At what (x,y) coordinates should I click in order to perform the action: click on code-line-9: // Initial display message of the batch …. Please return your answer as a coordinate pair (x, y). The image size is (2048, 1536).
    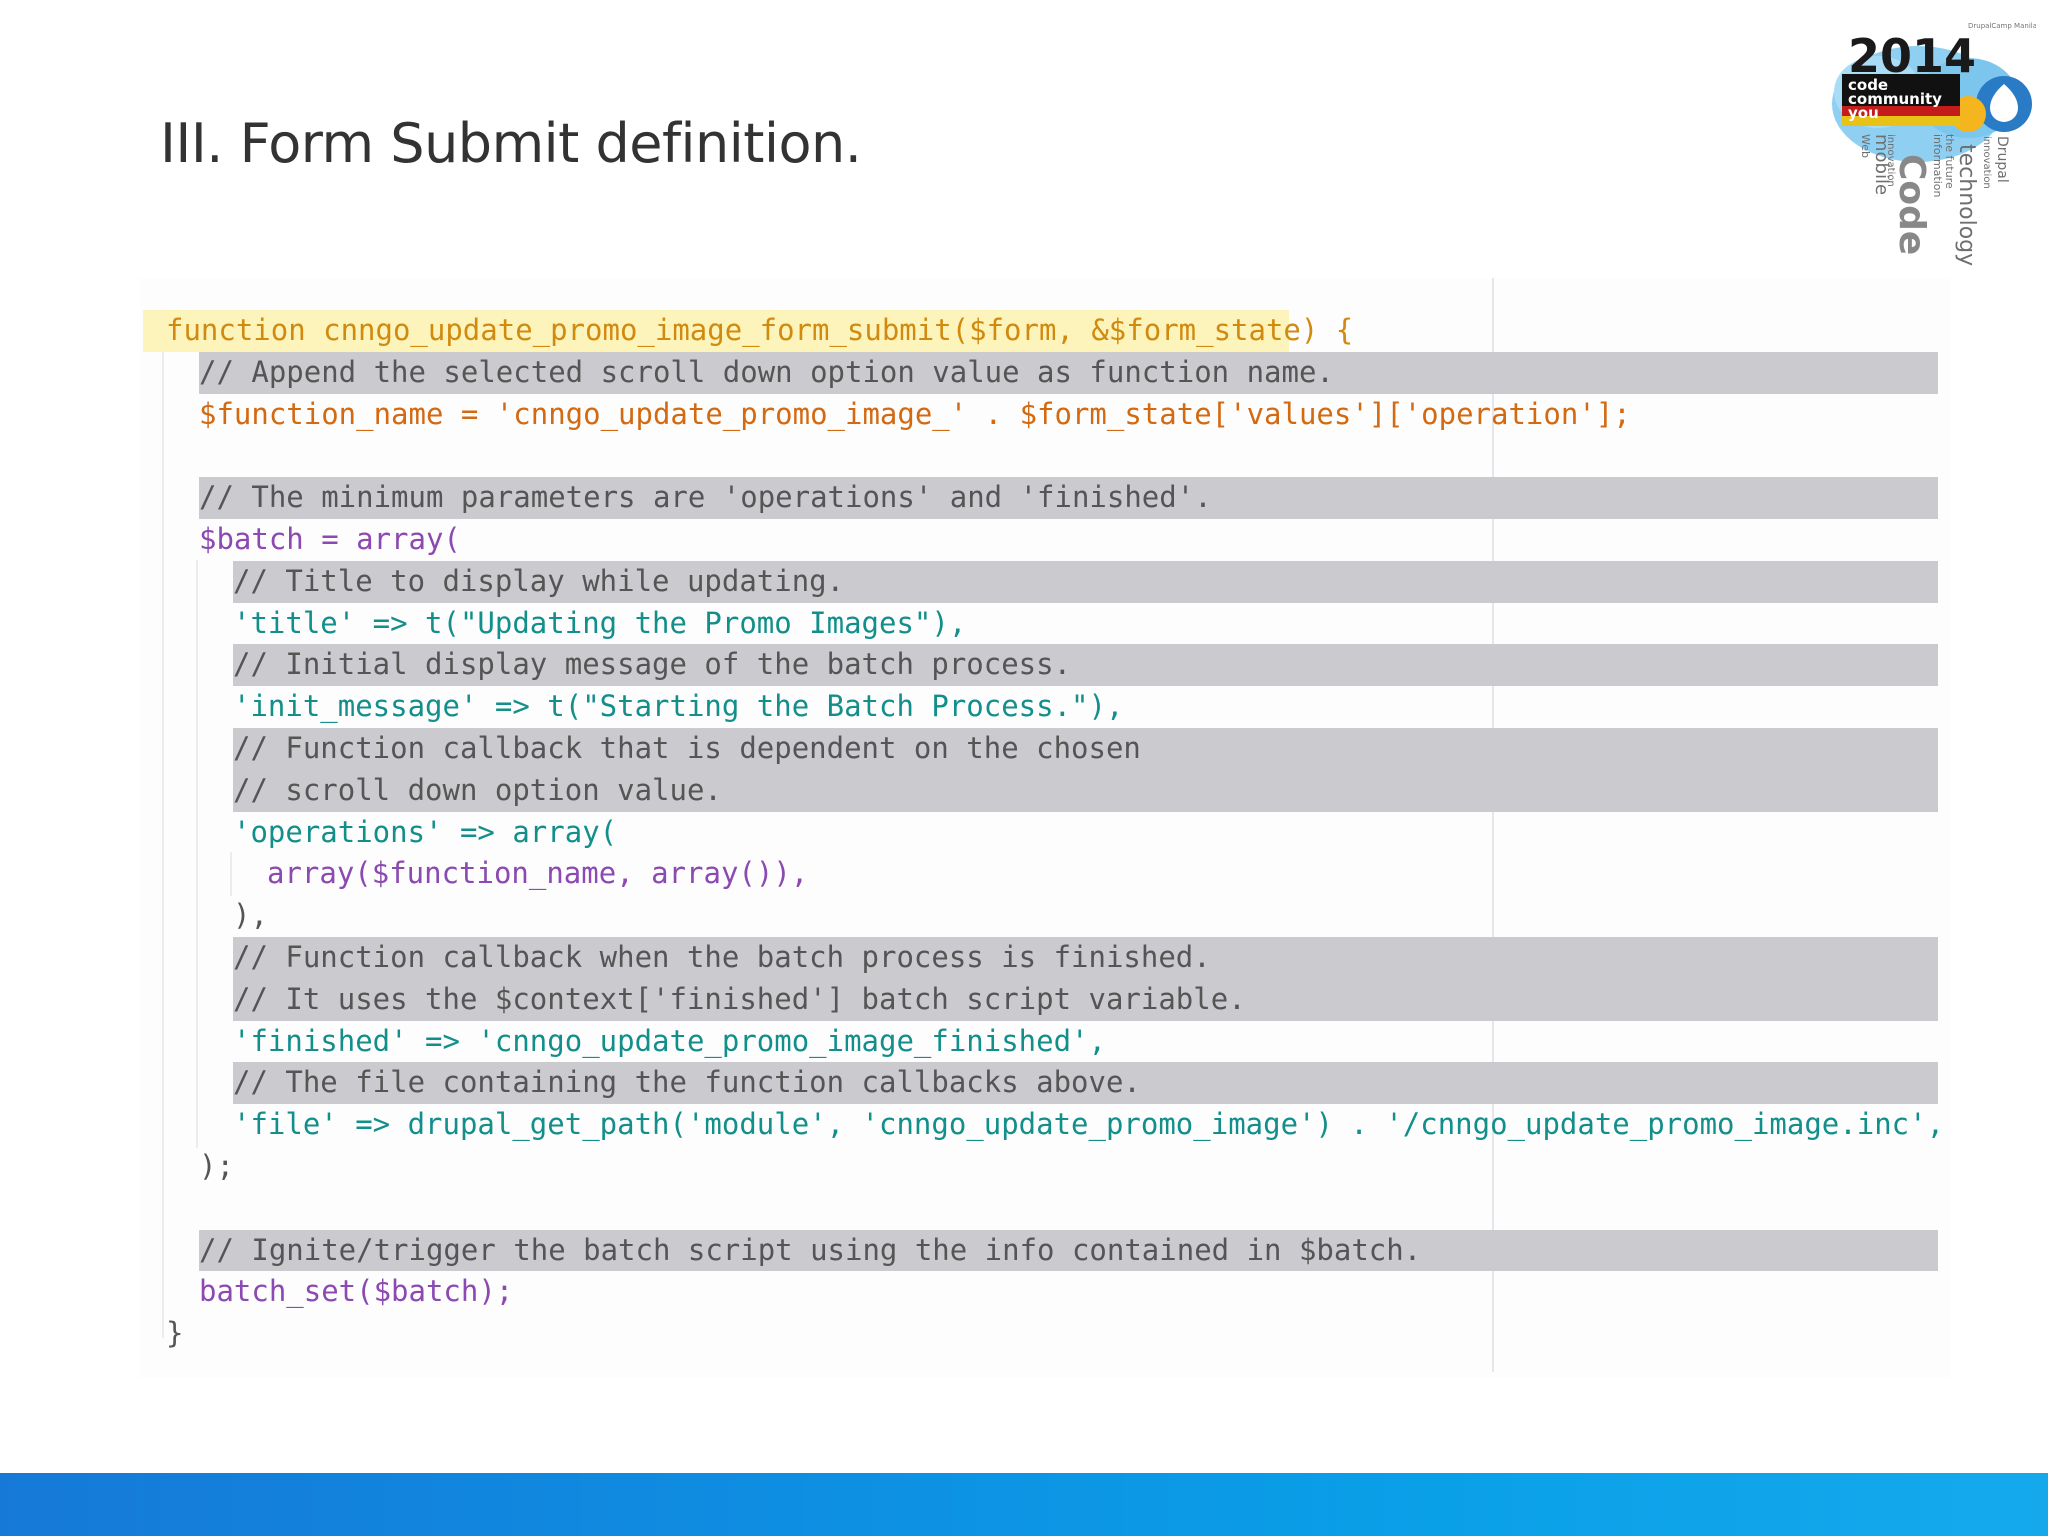
    Looking at the image, I should click on (1024, 665).